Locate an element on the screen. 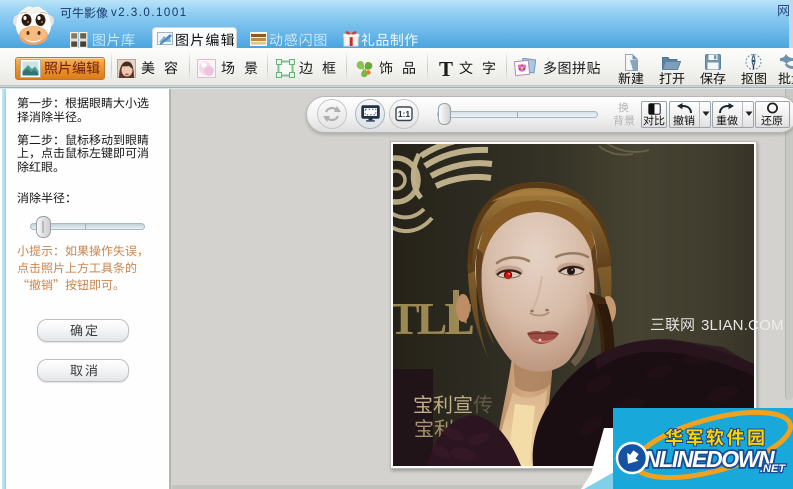  svg-text: 1:1 is located at coordinates (404, 114).